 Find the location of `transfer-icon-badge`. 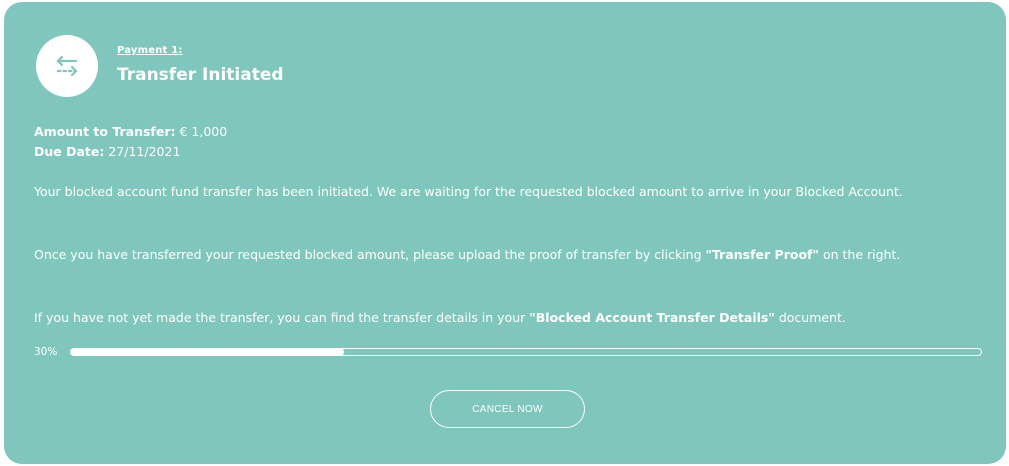

transfer-icon-badge is located at coordinates (67, 66).